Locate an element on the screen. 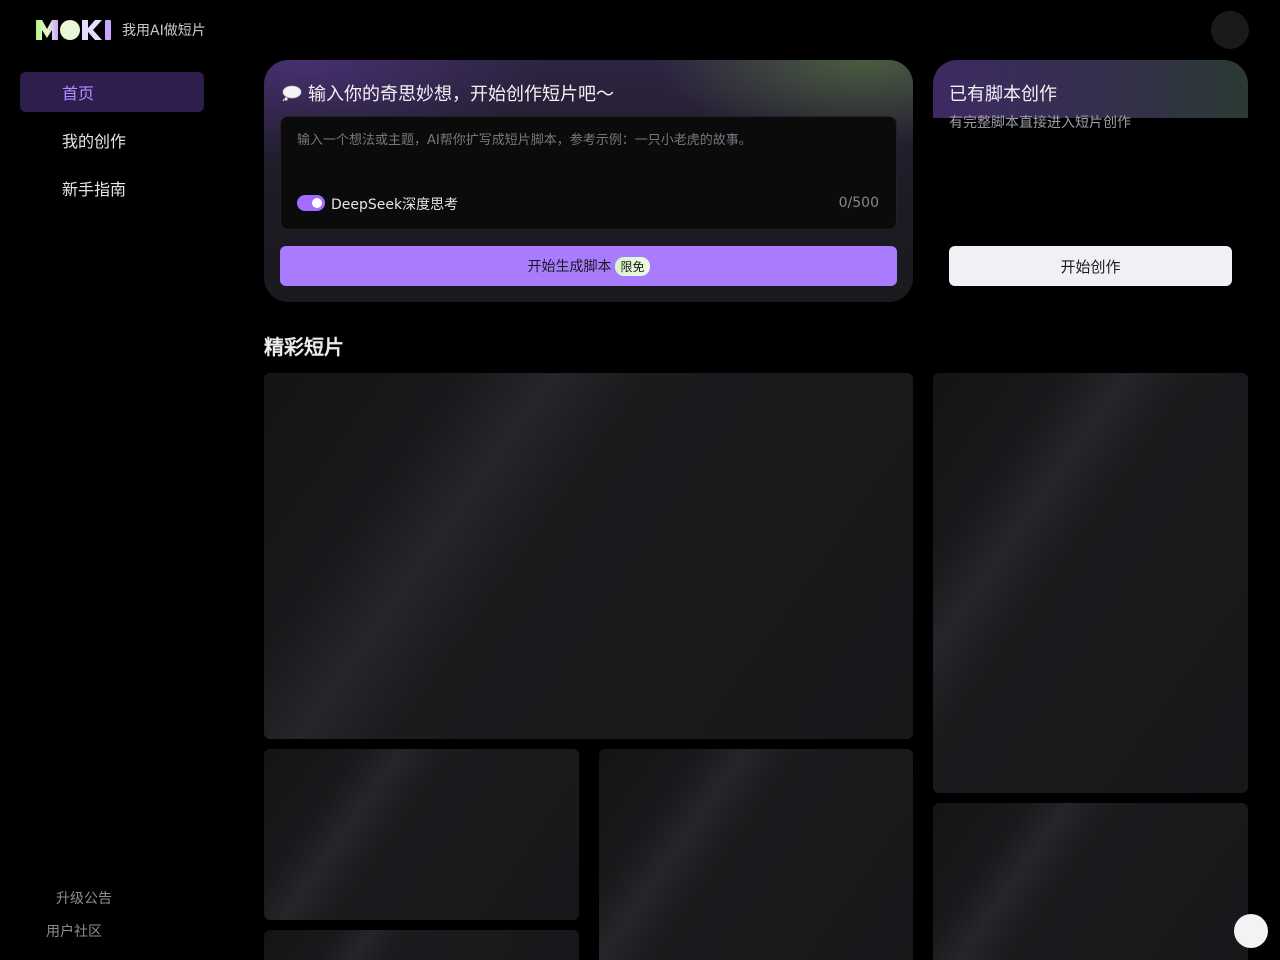  thought-bubble-icon is located at coordinates (292, 93).